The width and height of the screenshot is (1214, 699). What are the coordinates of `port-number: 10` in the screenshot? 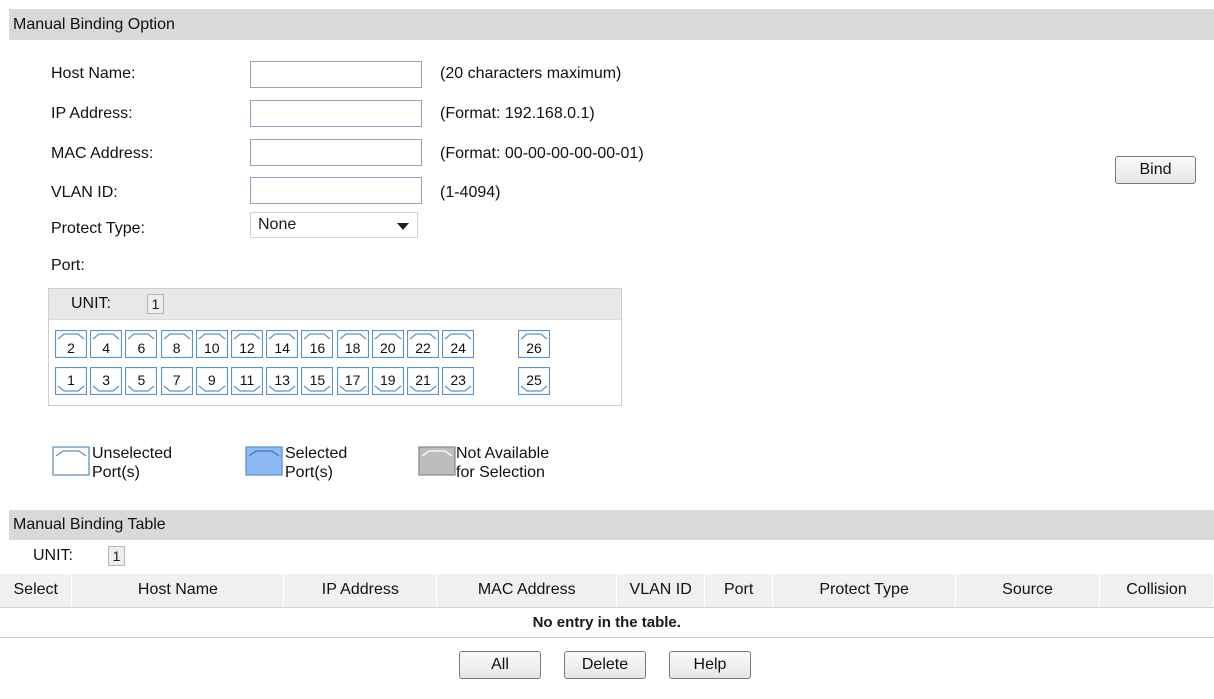 It's located at (212, 348).